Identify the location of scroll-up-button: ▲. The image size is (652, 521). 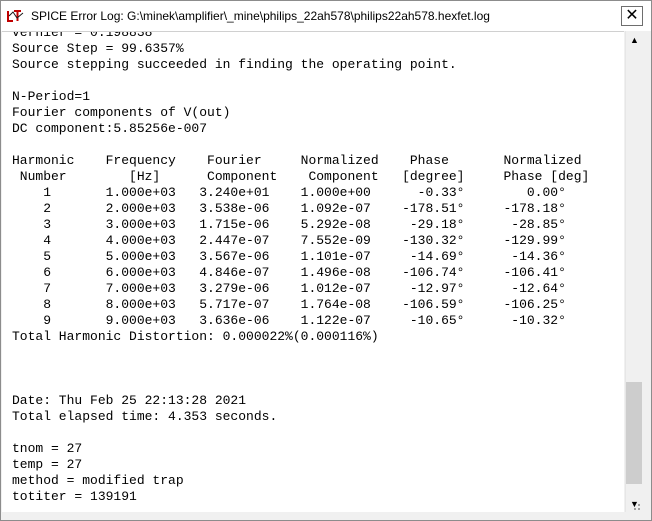
(634, 39).